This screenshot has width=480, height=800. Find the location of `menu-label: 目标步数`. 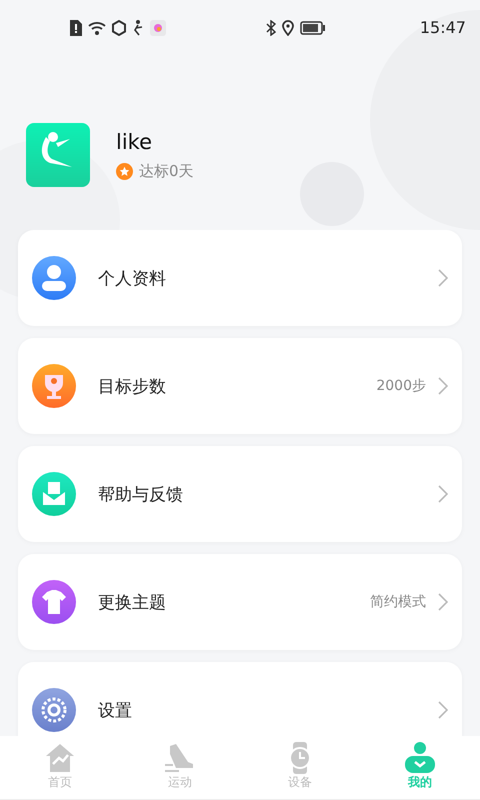

menu-label: 目标步数 is located at coordinates (132, 387).